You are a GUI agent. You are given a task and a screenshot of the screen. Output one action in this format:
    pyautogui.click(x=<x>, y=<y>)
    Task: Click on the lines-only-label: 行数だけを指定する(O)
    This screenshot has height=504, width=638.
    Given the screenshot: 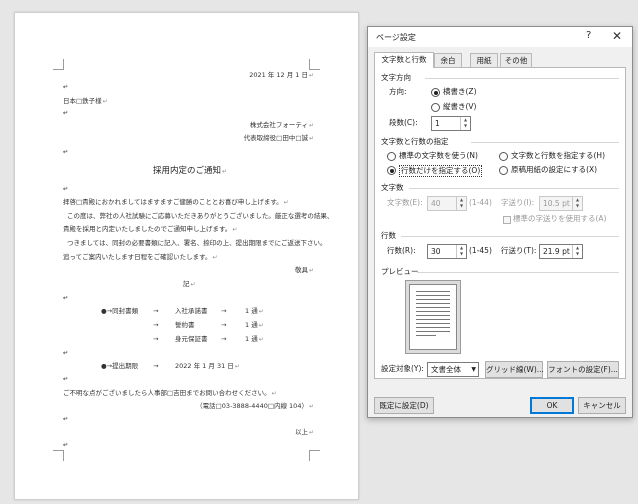 What is the action you would take?
    pyautogui.click(x=441, y=171)
    